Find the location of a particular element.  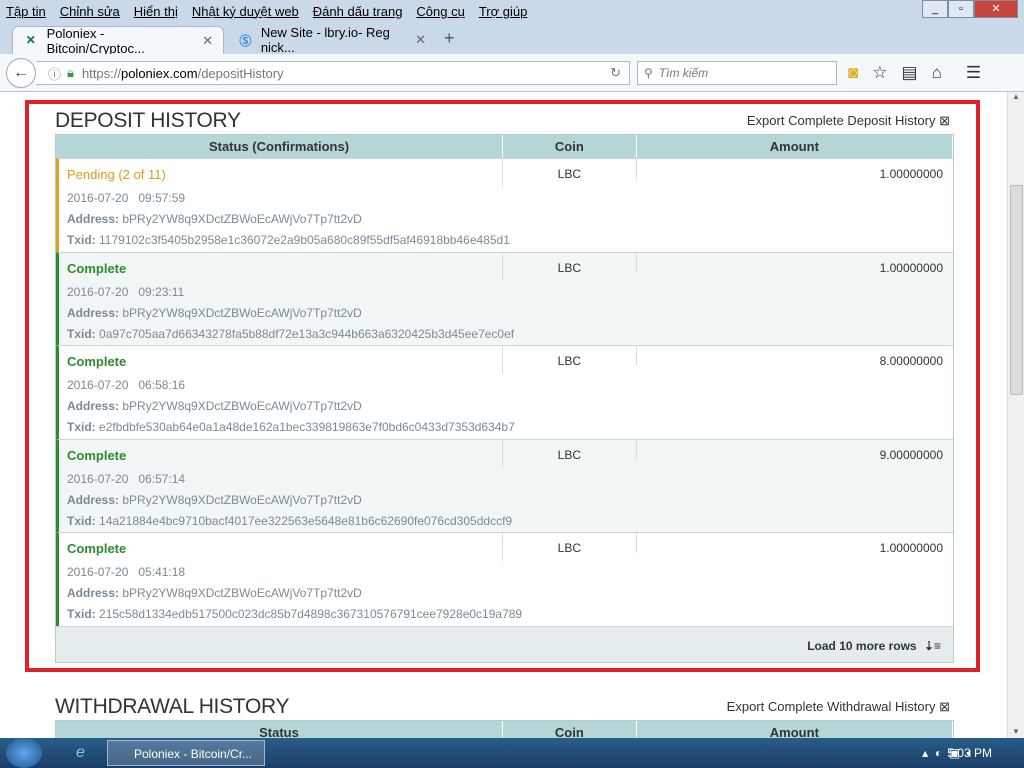

home-icon: ⌂ is located at coordinates (937, 73).